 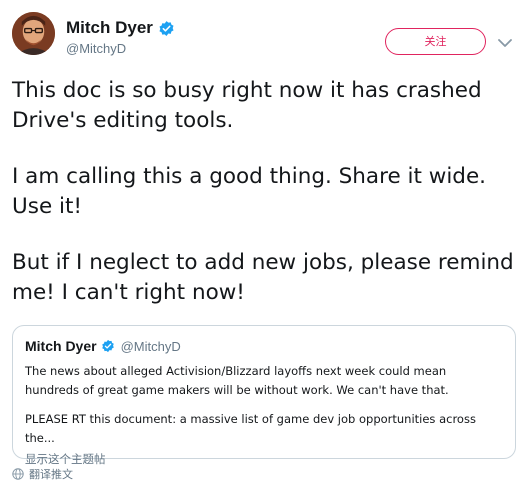 I want to click on author-handle: @MitchyD, so click(x=96, y=48).